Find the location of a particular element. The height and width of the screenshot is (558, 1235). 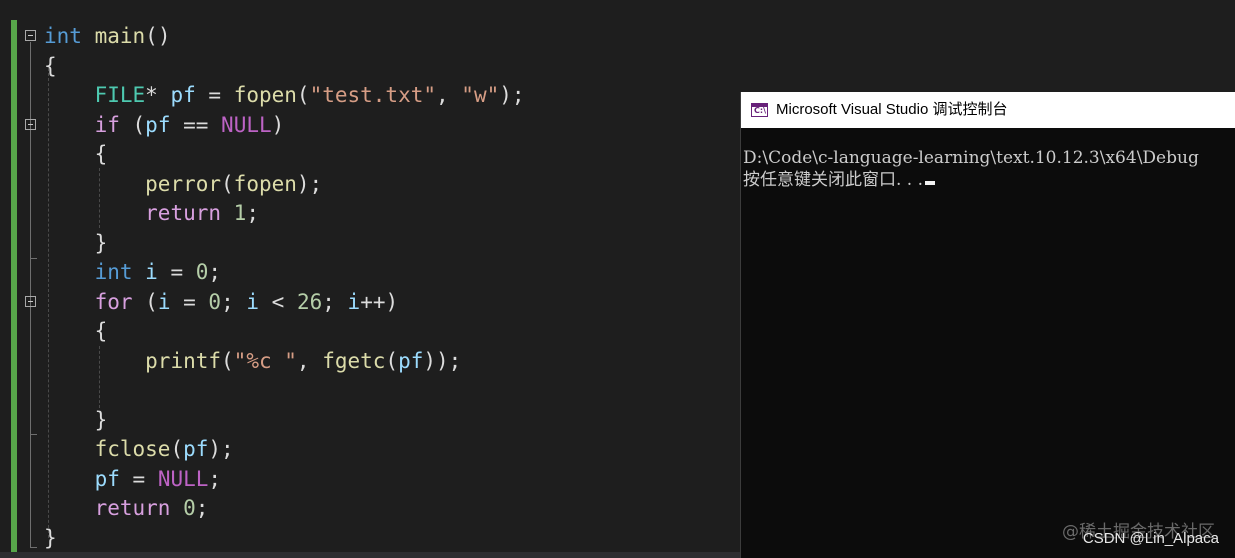

code-line: int main() is located at coordinates (107, 36).